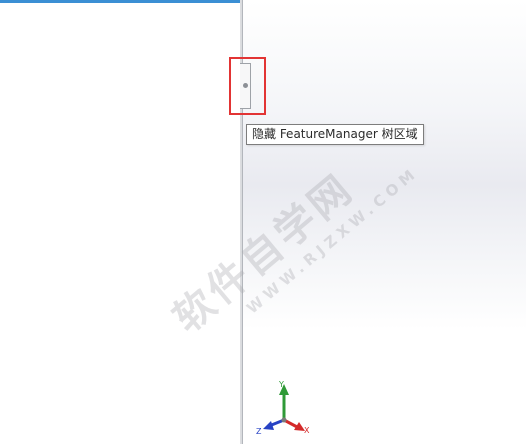 This screenshot has width=526, height=444. I want to click on feature-manager-top-accent, so click(120, 1).